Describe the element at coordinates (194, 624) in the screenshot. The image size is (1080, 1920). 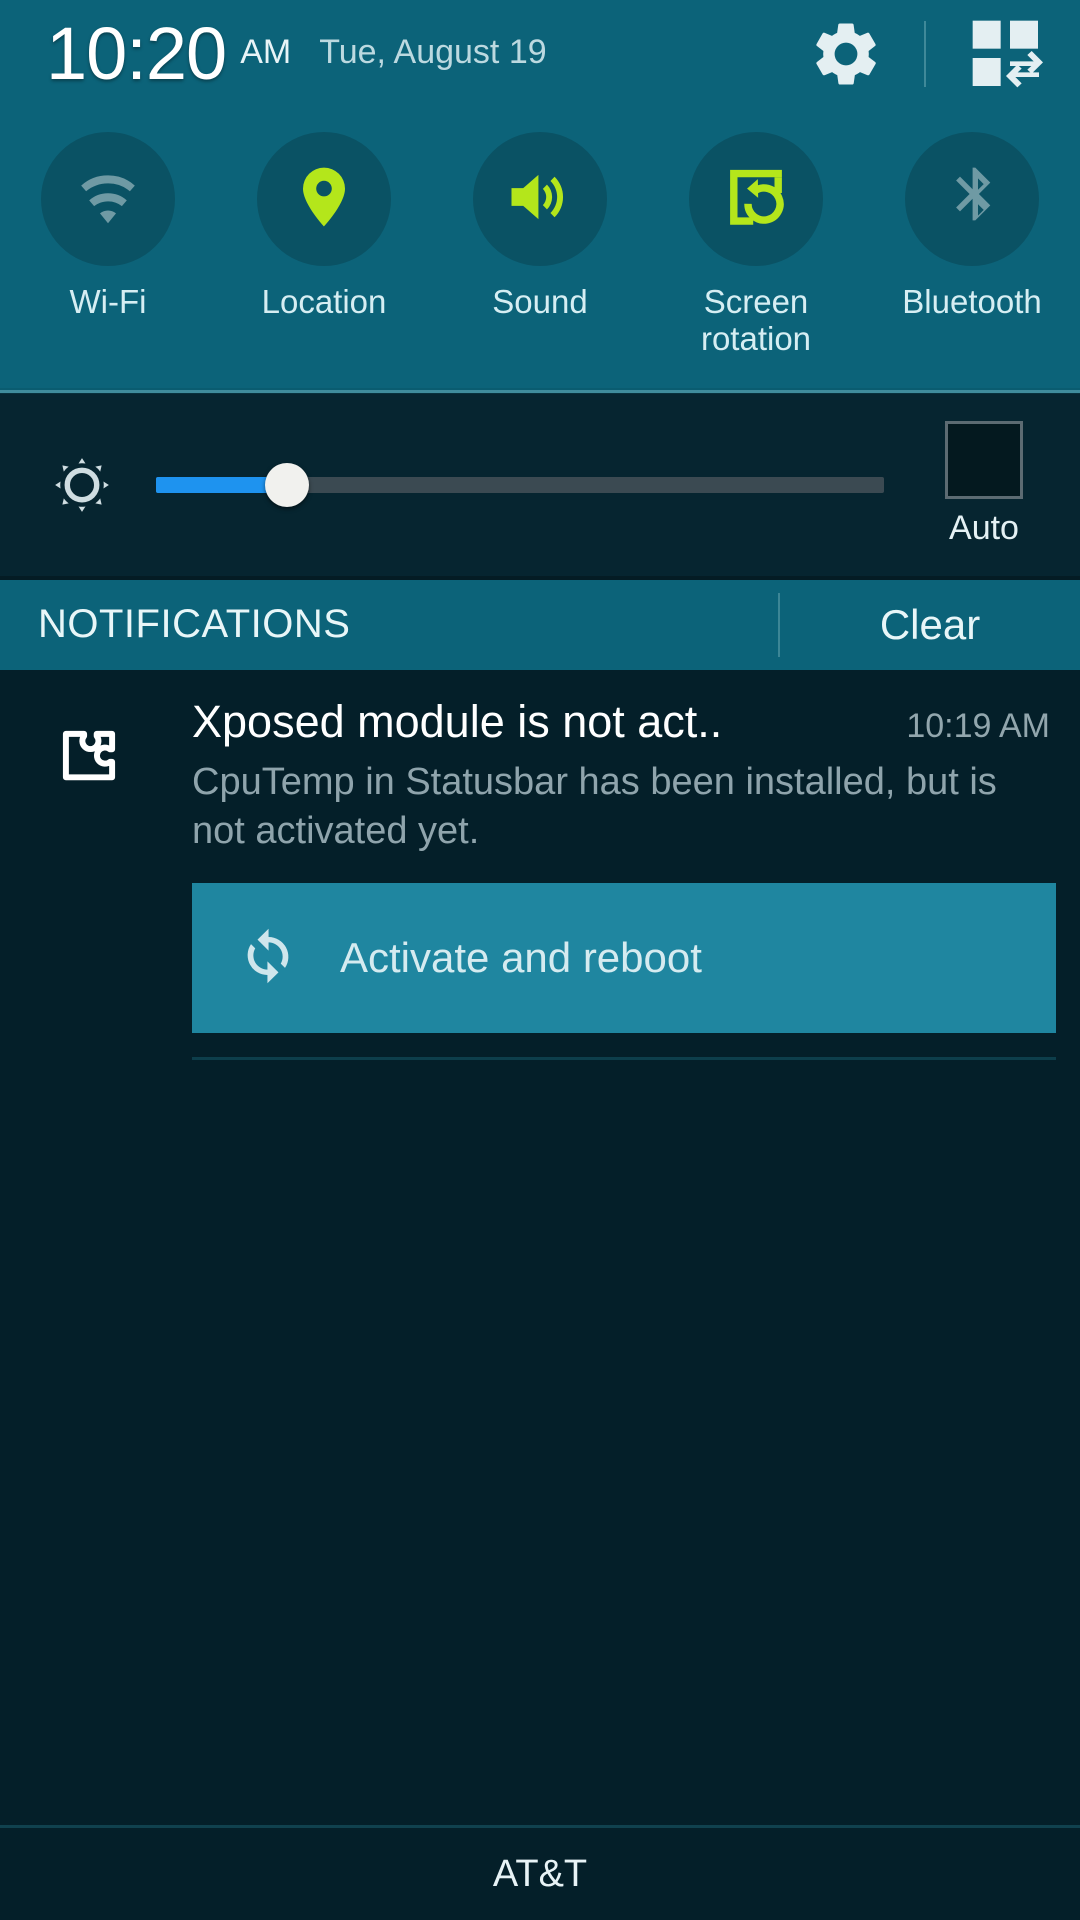
I see `notifications-title: NOTIFICATIONS` at that location.